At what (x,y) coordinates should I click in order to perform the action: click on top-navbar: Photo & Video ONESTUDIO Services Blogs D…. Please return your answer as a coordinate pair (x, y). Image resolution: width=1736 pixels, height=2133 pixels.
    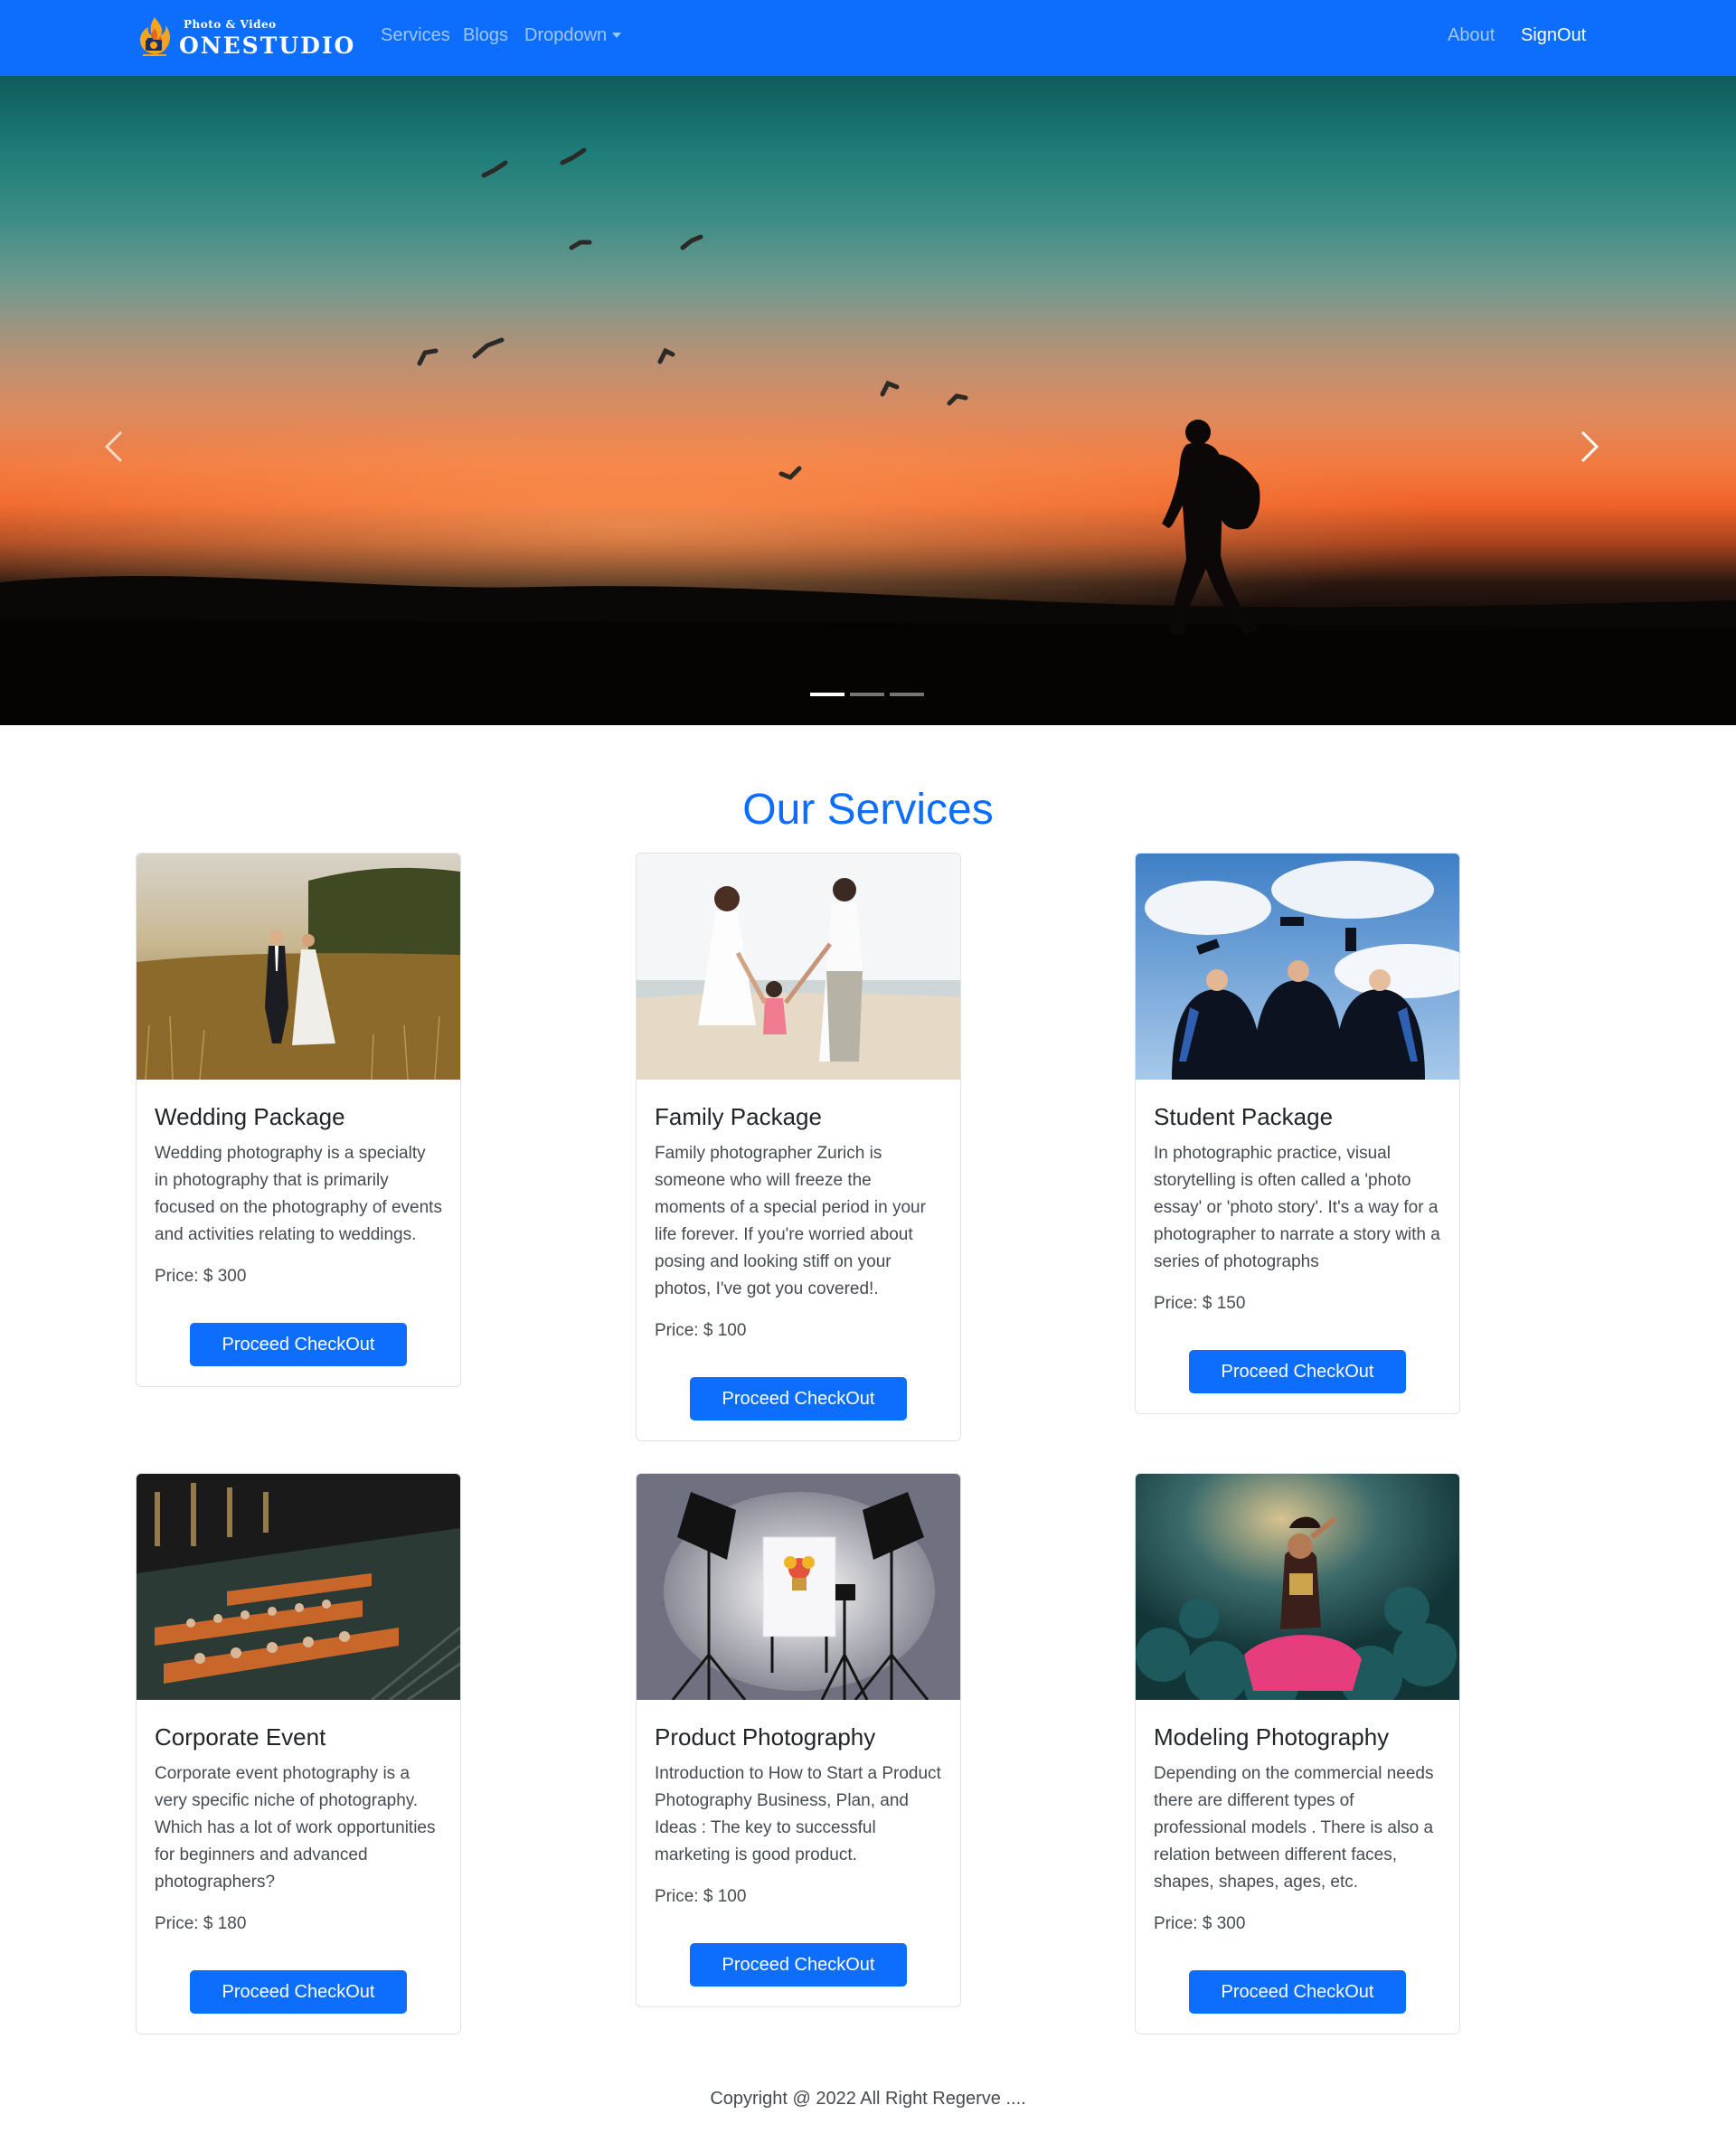
    Looking at the image, I should click on (868, 38).